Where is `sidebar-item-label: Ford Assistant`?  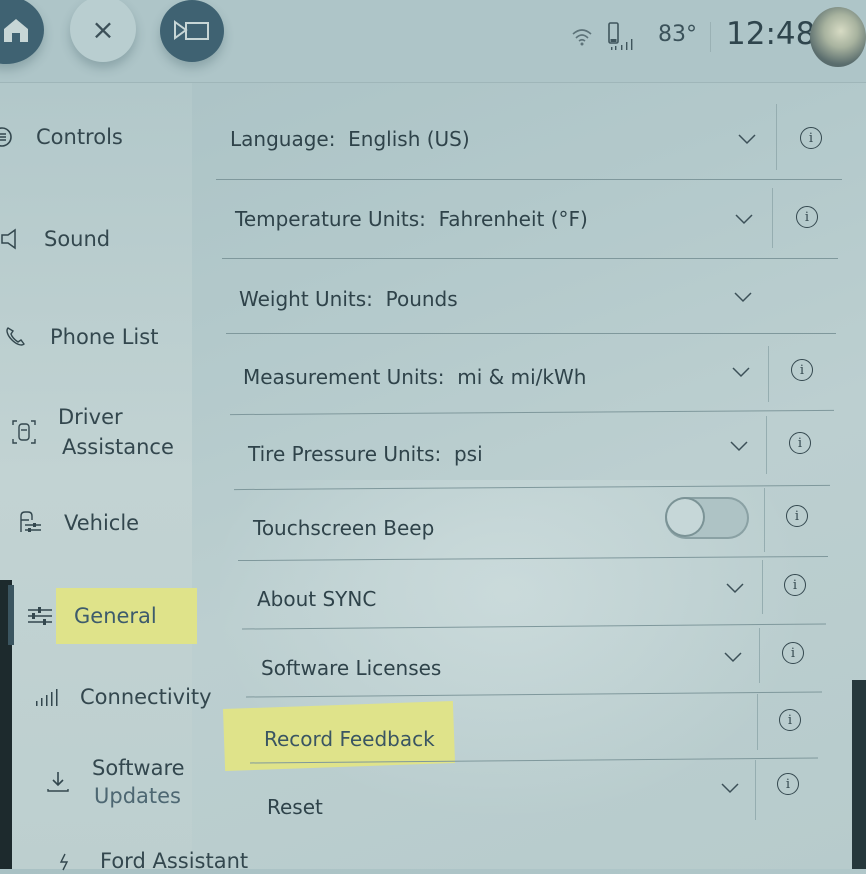 sidebar-item-label: Ford Assistant is located at coordinates (174, 861).